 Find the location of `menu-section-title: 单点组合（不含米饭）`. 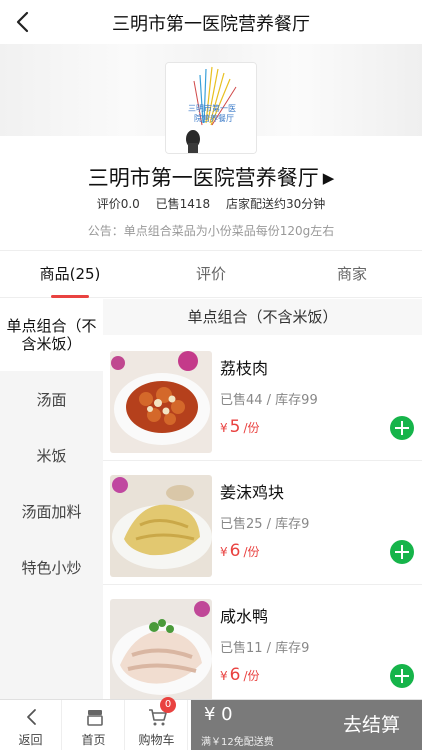

menu-section-title: 单点组合（不含米饭） is located at coordinates (262, 317).